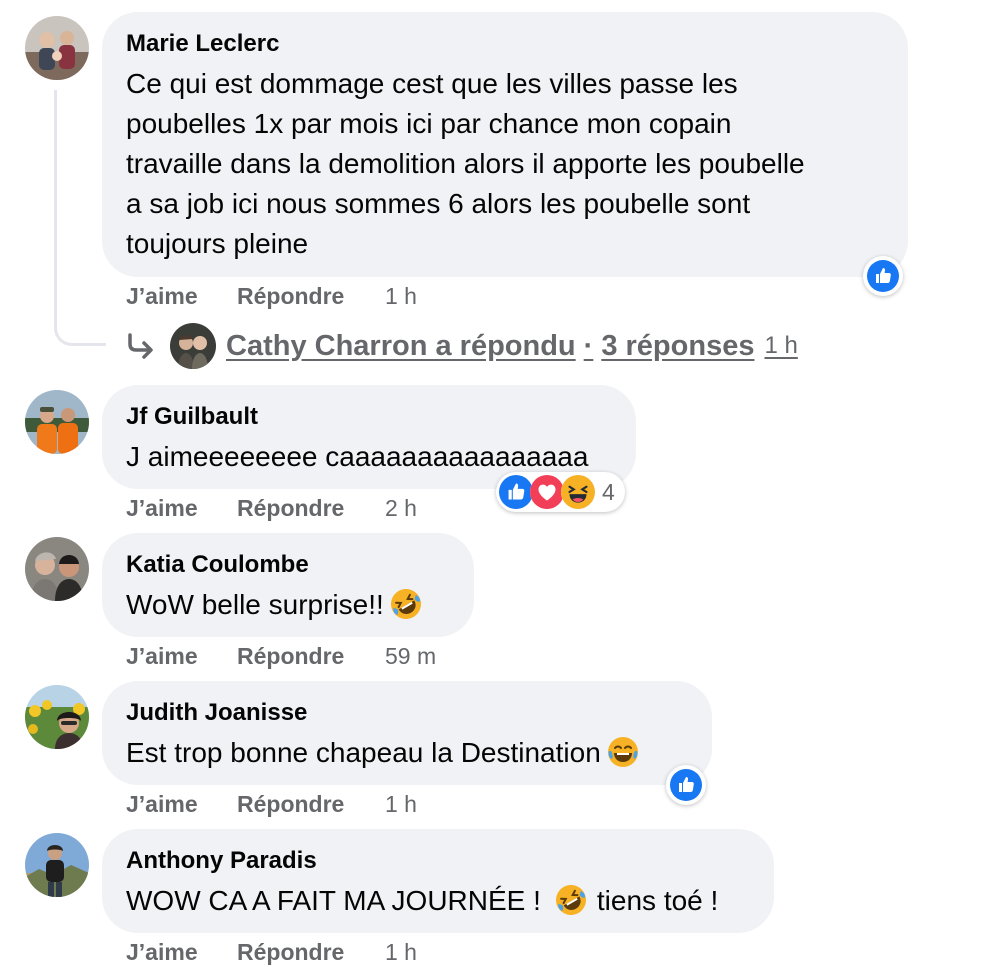 The height and width of the screenshot is (967, 982). What do you see at coordinates (140, 346) in the screenshot?
I see `reply-arrow-icon` at bounding box center [140, 346].